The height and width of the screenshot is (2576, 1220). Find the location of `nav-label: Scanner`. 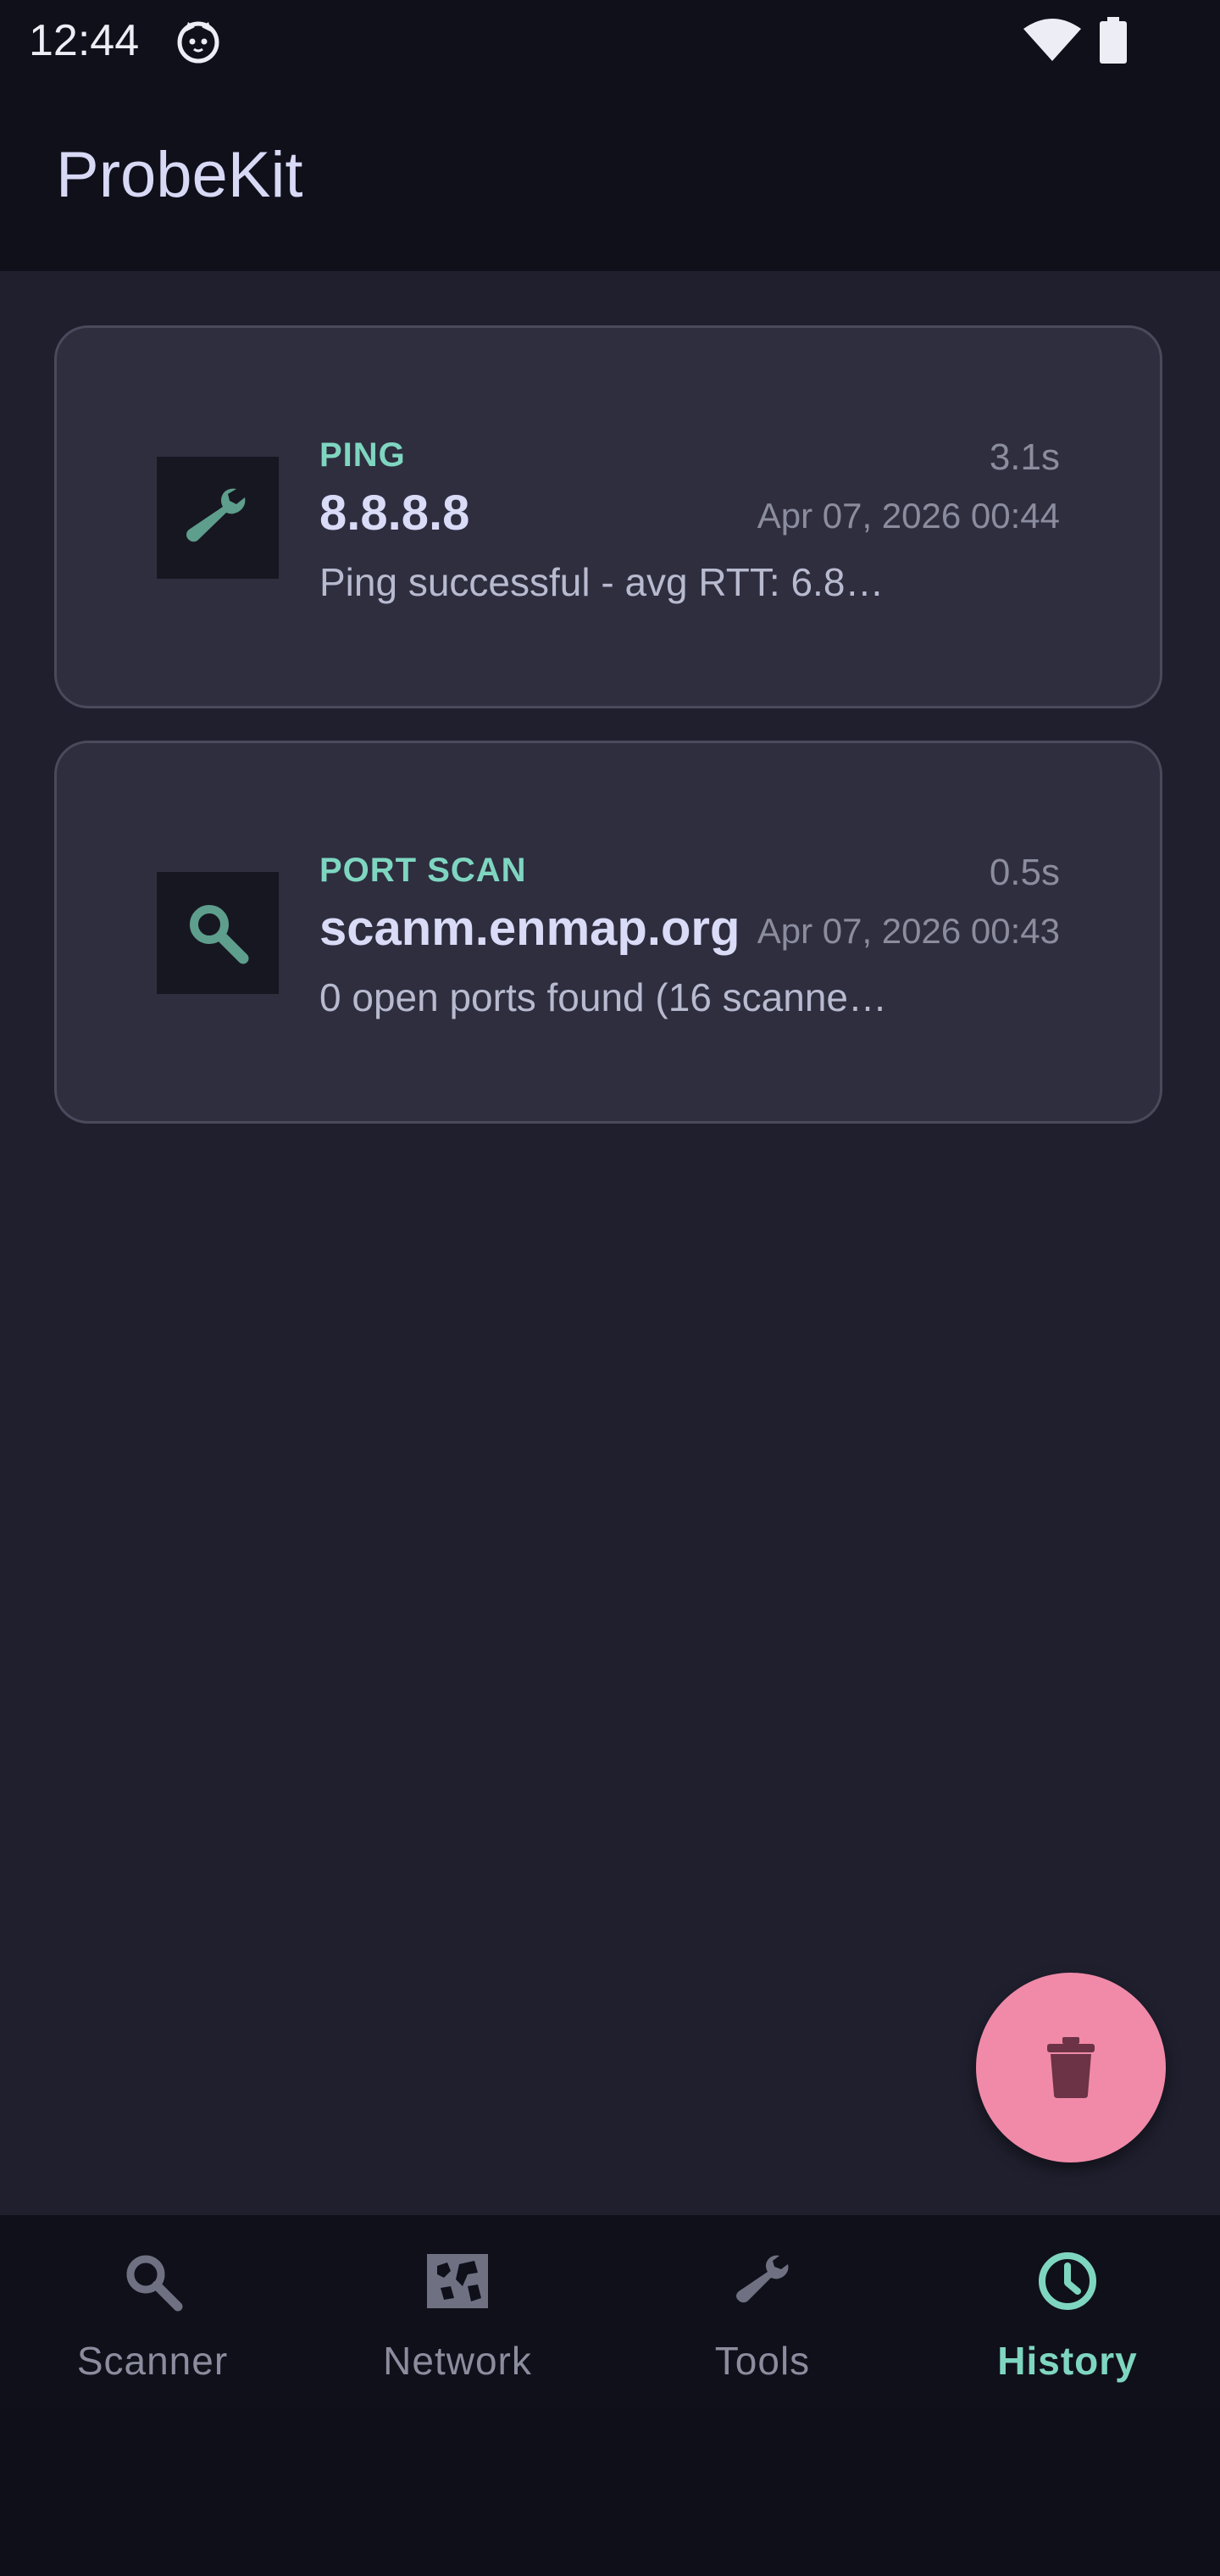

nav-label: Scanner is located at coordinates (152, 2361).